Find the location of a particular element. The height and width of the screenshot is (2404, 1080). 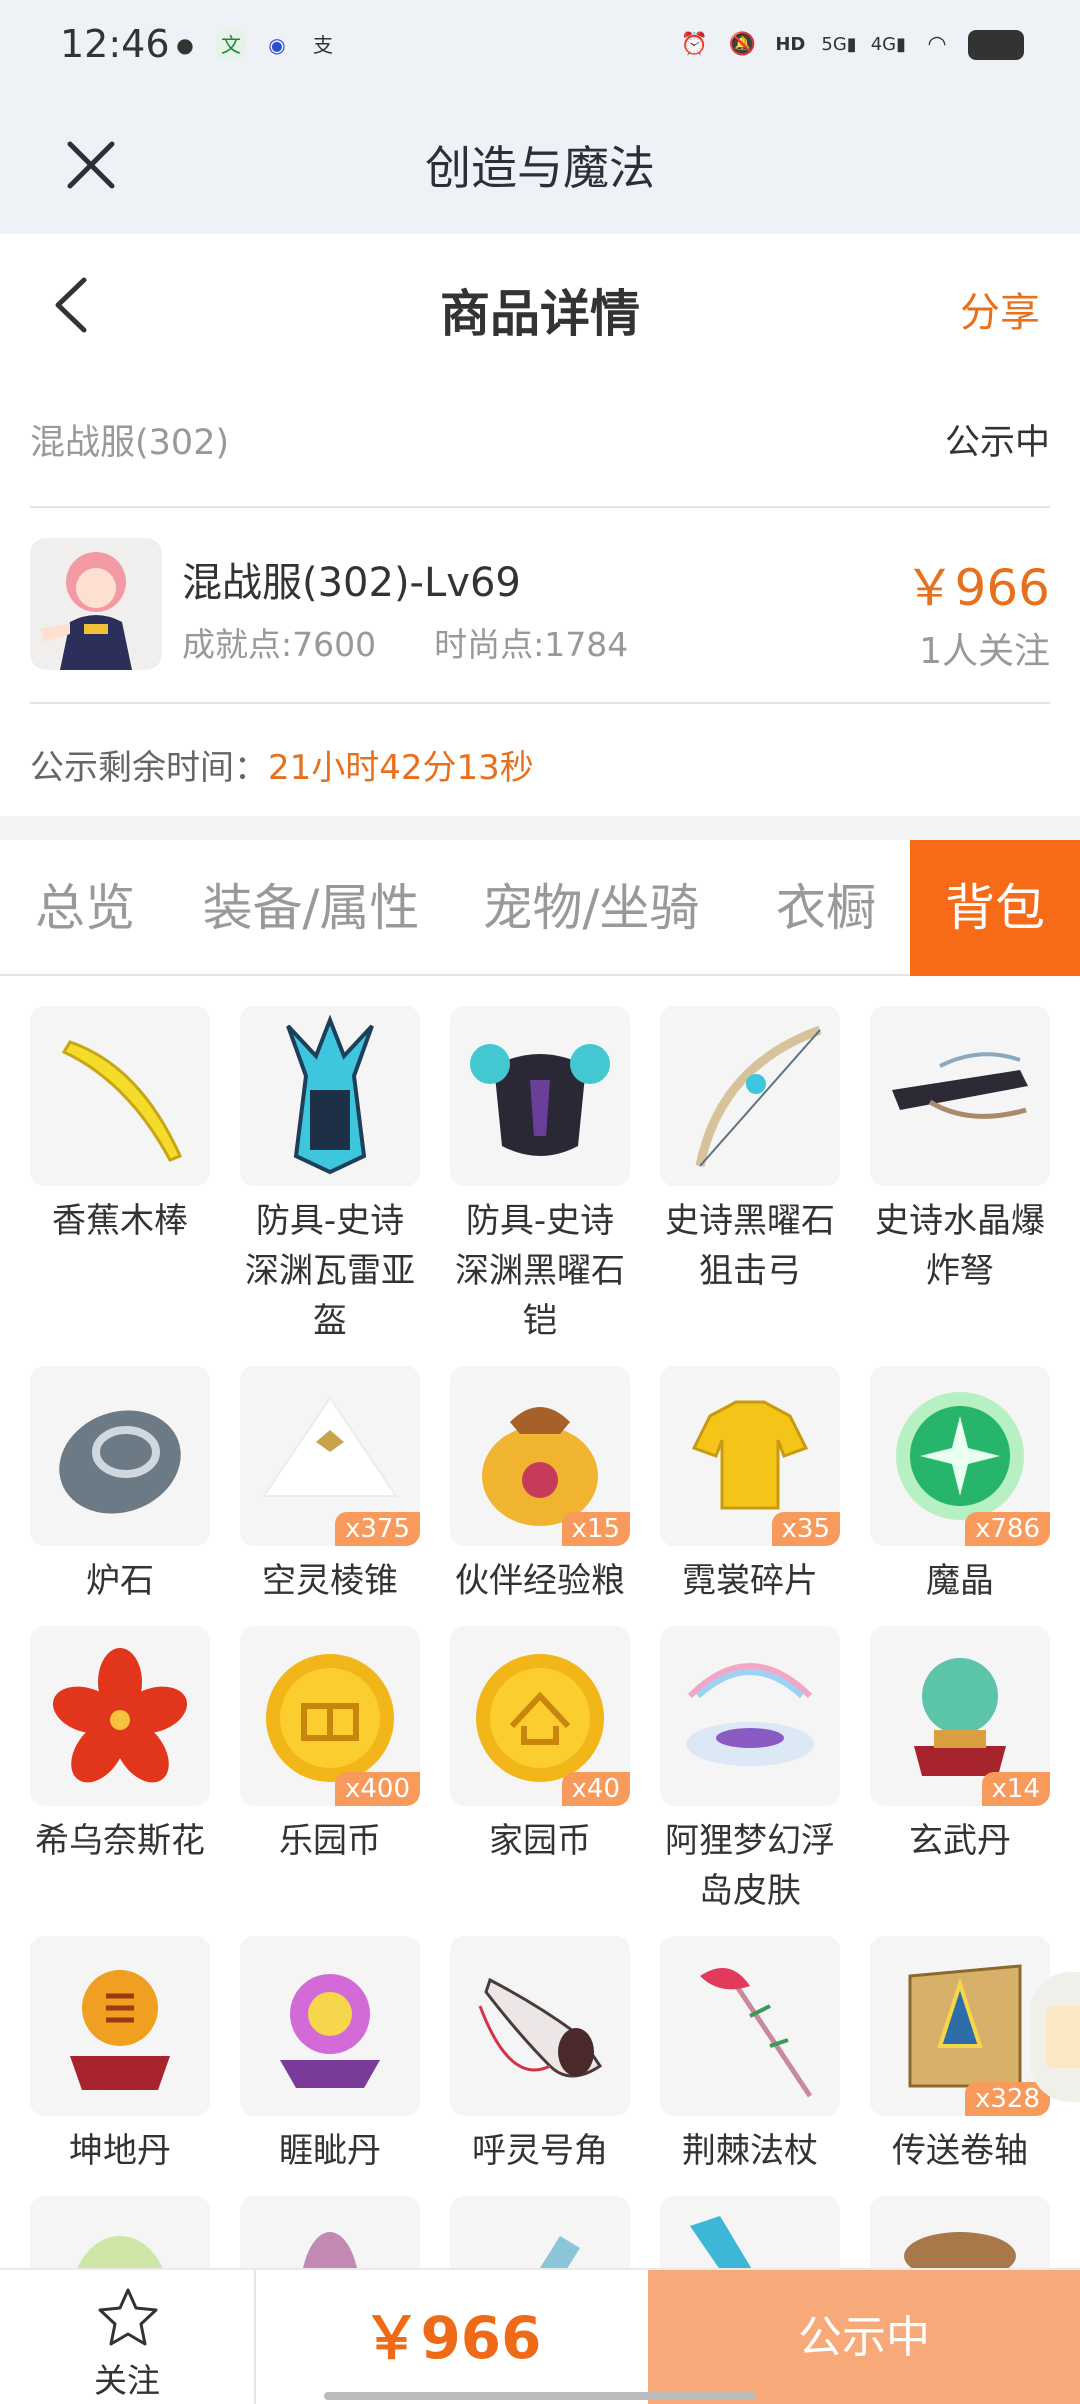

tab-wardrobe: 衣橱 is located at coordinates (826, 908).